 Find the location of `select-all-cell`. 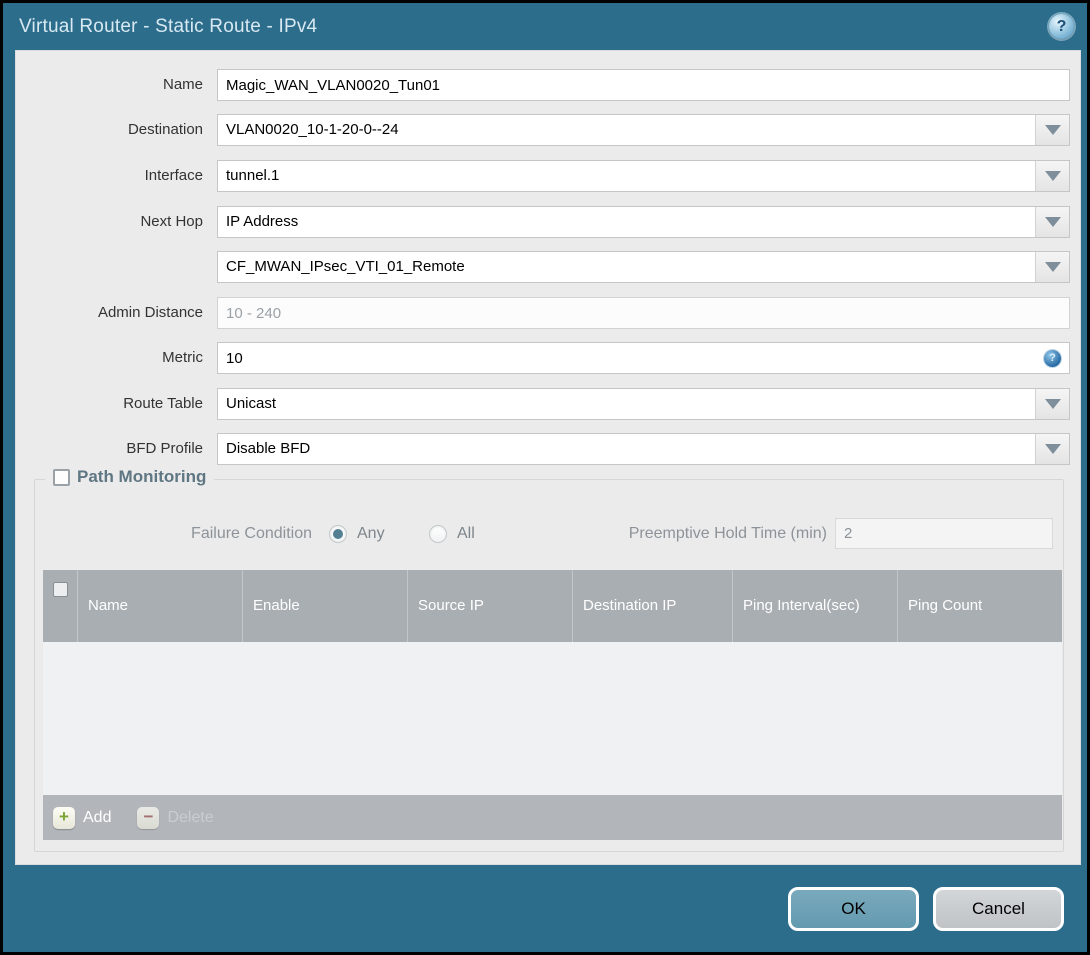

select-all-cell is located at coordinates (60, 606).